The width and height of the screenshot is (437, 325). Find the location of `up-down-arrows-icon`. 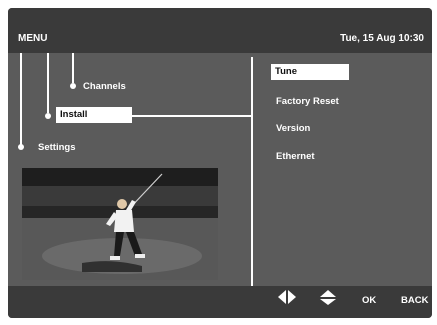

up-down-arrows-icon is located at coordinates (328, 297).